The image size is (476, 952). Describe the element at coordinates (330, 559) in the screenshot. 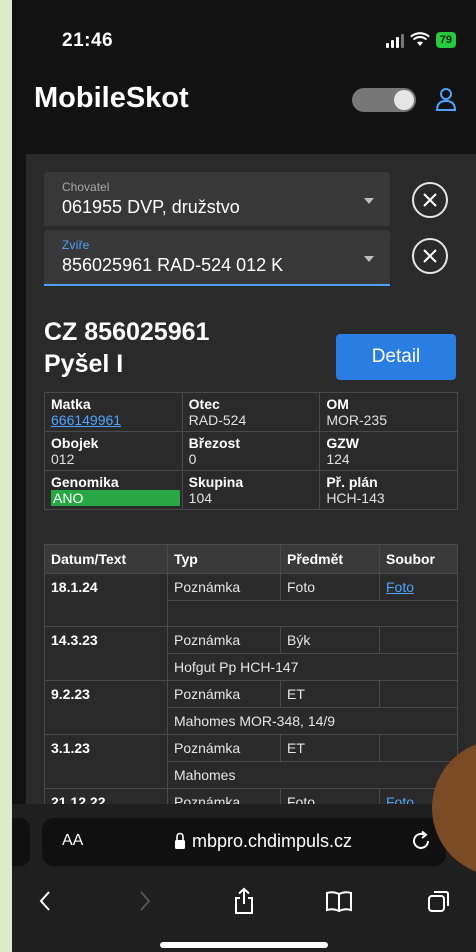

I see `column-header: Předmět` at that location.